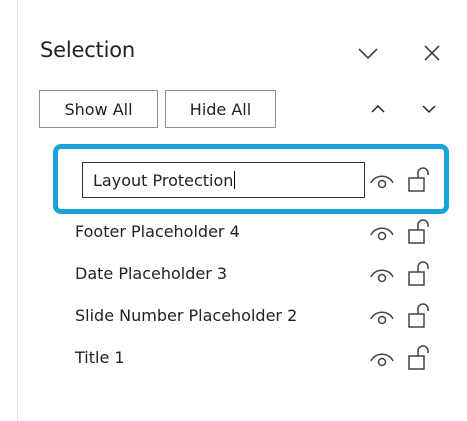 Image resolution: width=467 pixels, height=421 pixels. What do you see at coordinates (253, 275) in the screenshot?
I see `list-item: Date Placeholder 3` at bounding box center [253, 275].